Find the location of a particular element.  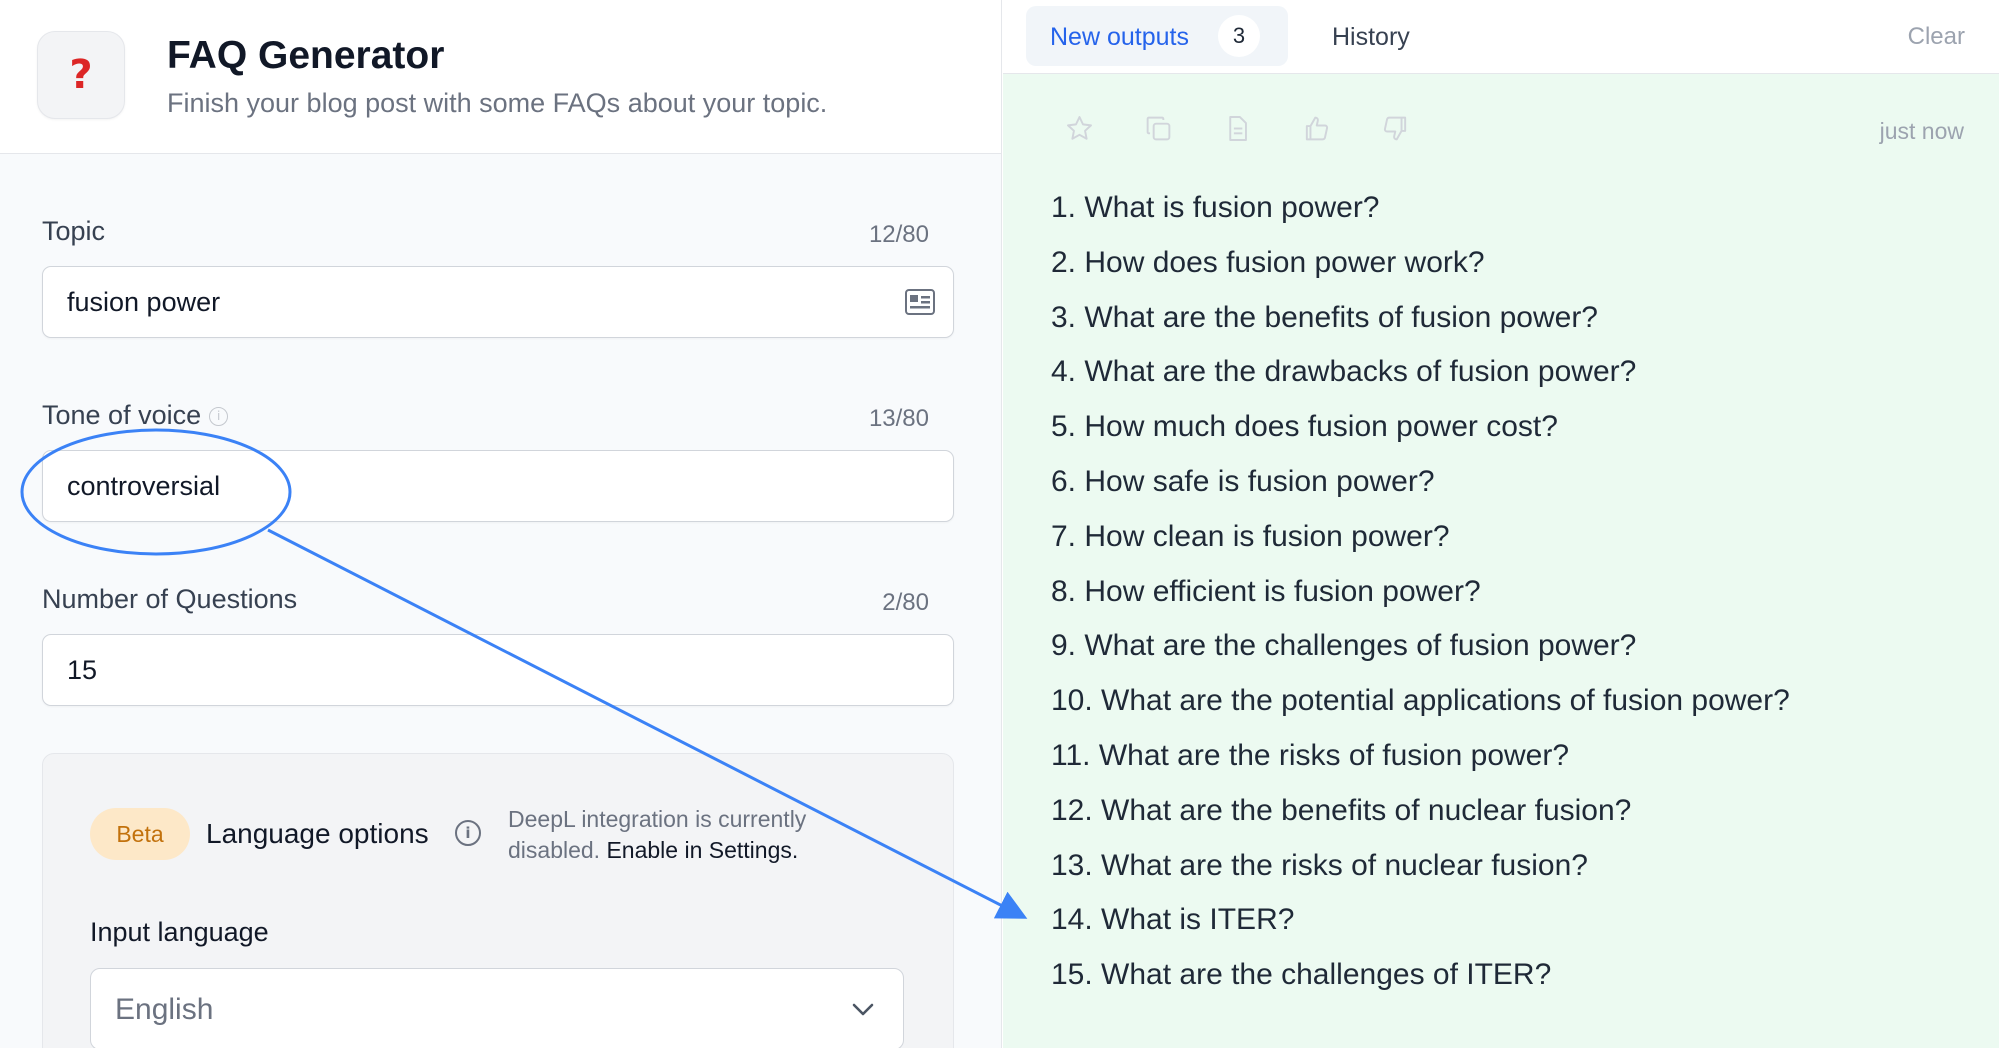

chevron-down-icon is located at coordinates (863, 1009).